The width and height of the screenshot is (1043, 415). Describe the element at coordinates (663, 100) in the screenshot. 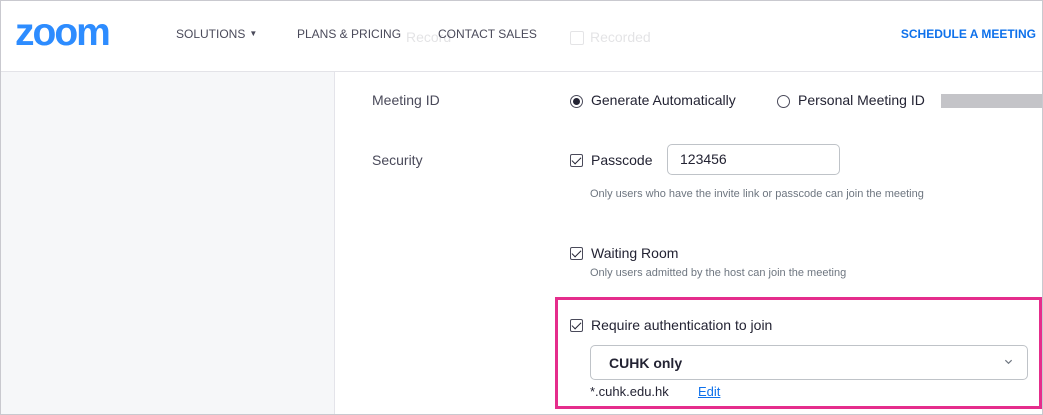

I see `generate-automatically-label: Generate Automatically` at that location.